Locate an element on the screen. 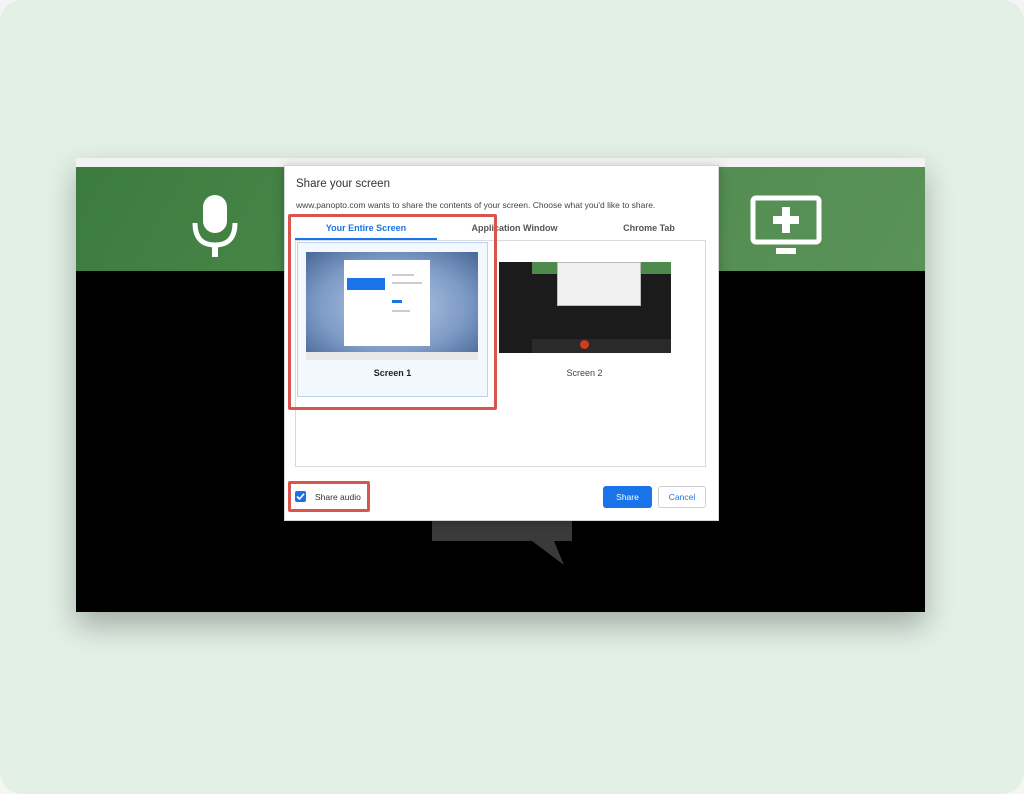  add-screen-icon is located at coordinates (786, 226).